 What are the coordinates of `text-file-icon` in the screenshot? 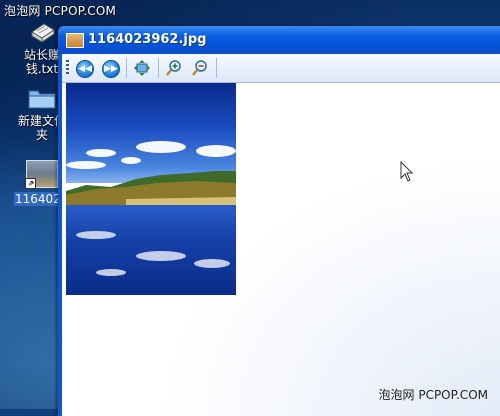 It's located at (42, 32).